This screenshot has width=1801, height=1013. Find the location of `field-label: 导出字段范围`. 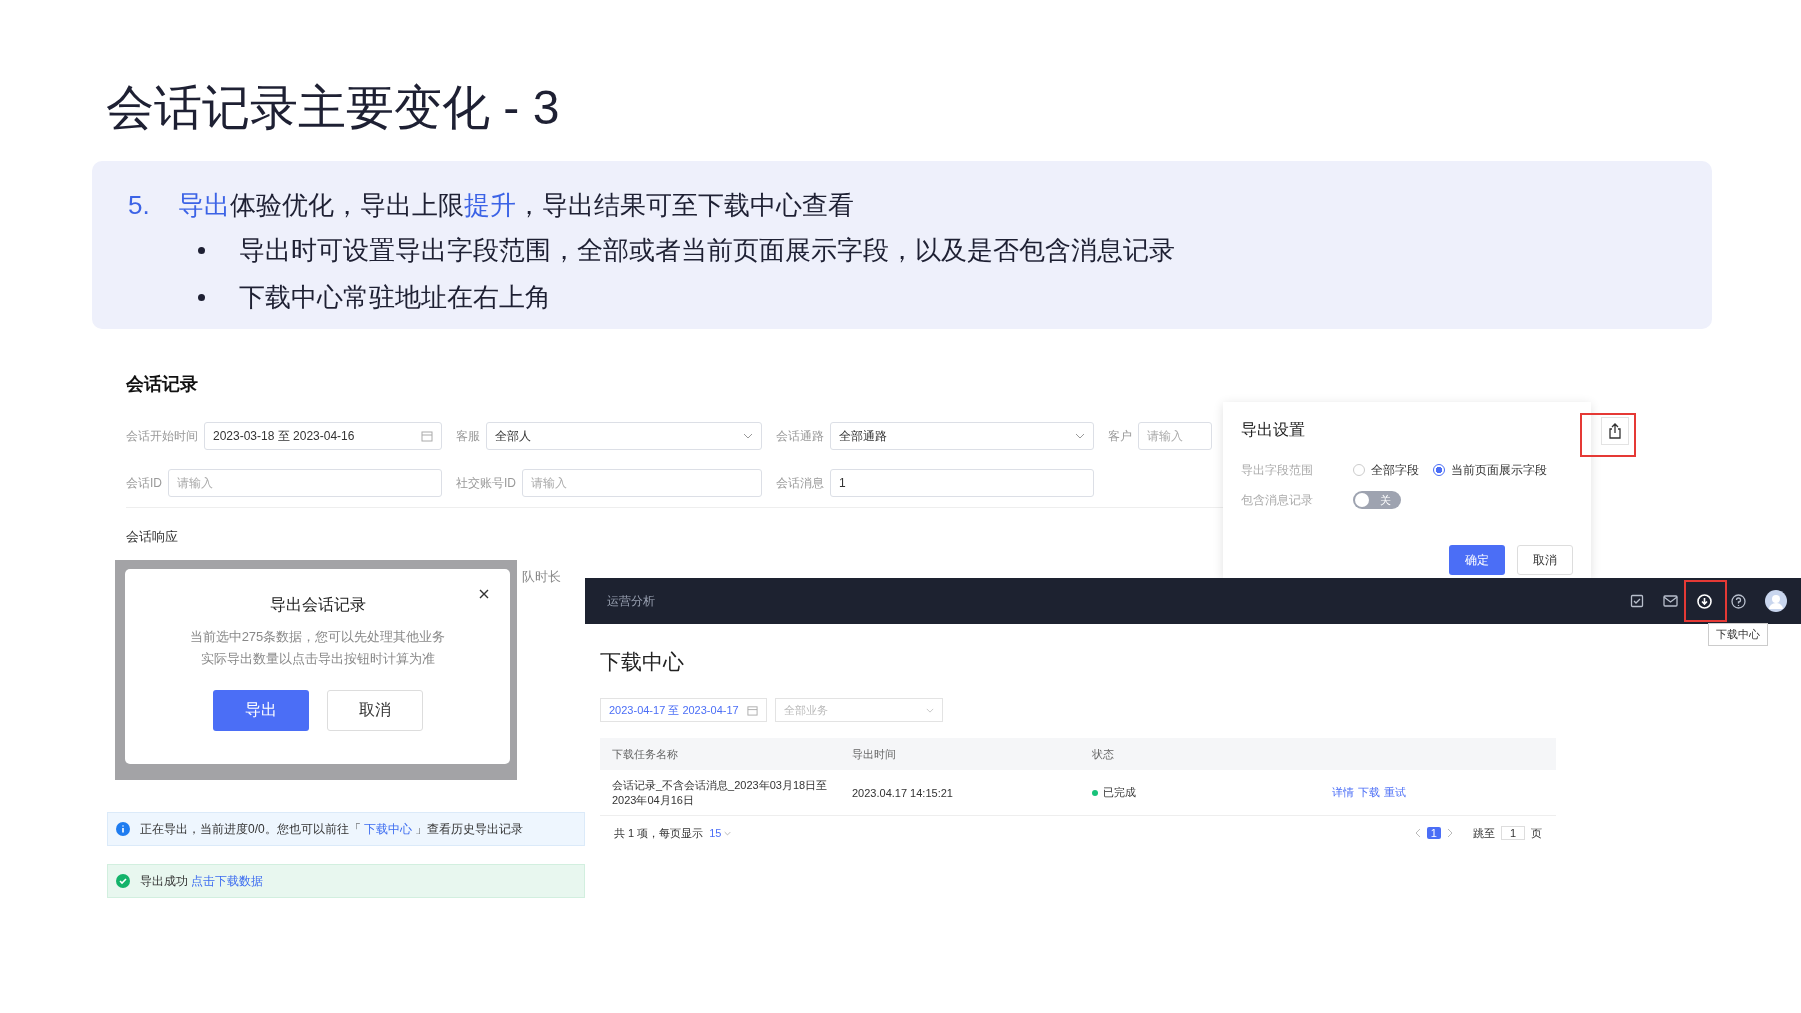

field-label: 导出字段范围 is located at coordinates (1277, 470).